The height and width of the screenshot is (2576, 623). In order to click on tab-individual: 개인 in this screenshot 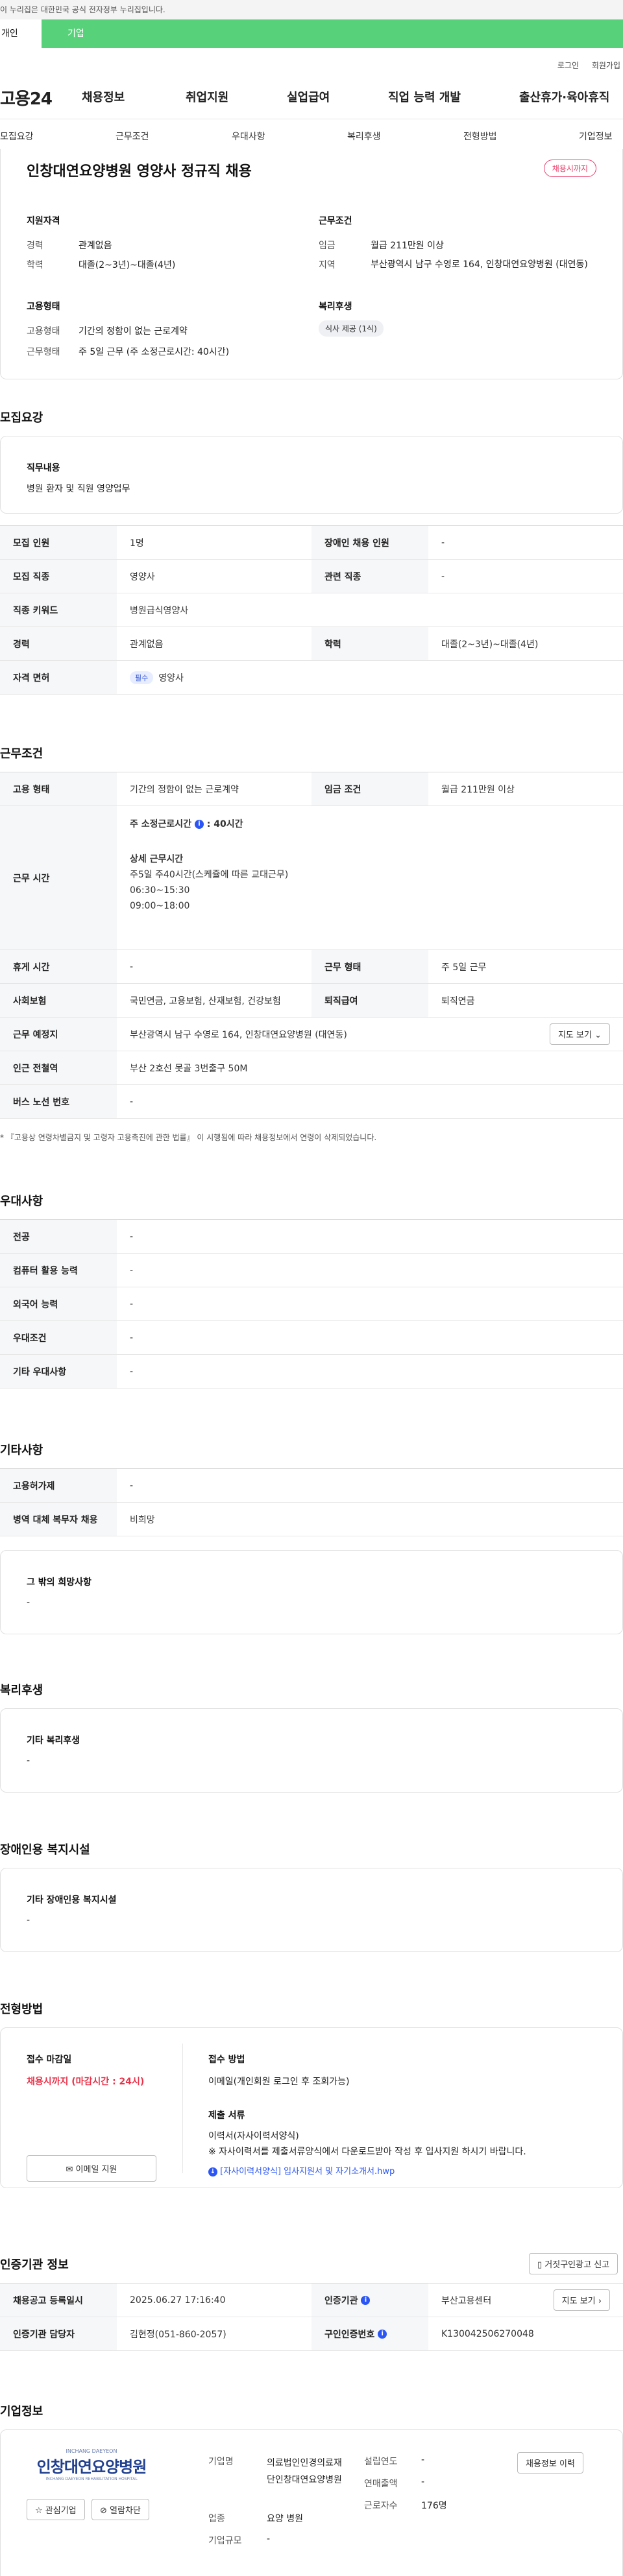, I will do `click(21, 33)`.